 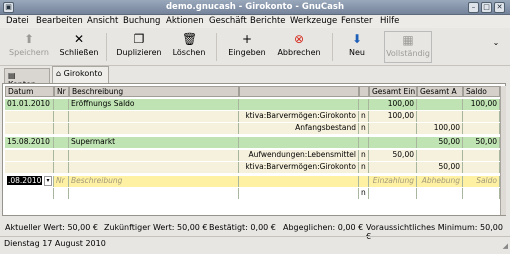 What do you see at coordinates (27, 78) in the screenshot?
I see `tab-konten: ▤ Konten` at bounding box center [27, 78].